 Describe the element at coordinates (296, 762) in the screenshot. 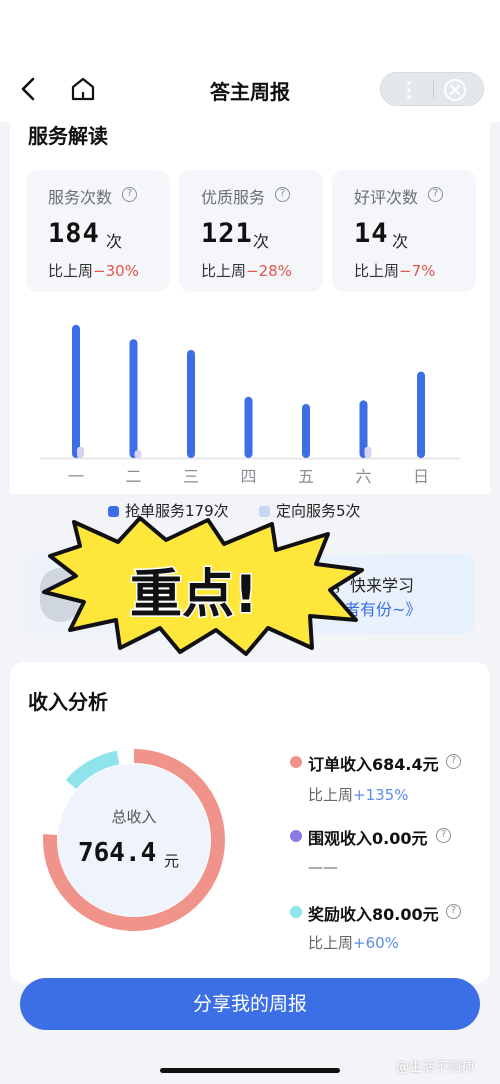

I see `order-income-dot` at that location.